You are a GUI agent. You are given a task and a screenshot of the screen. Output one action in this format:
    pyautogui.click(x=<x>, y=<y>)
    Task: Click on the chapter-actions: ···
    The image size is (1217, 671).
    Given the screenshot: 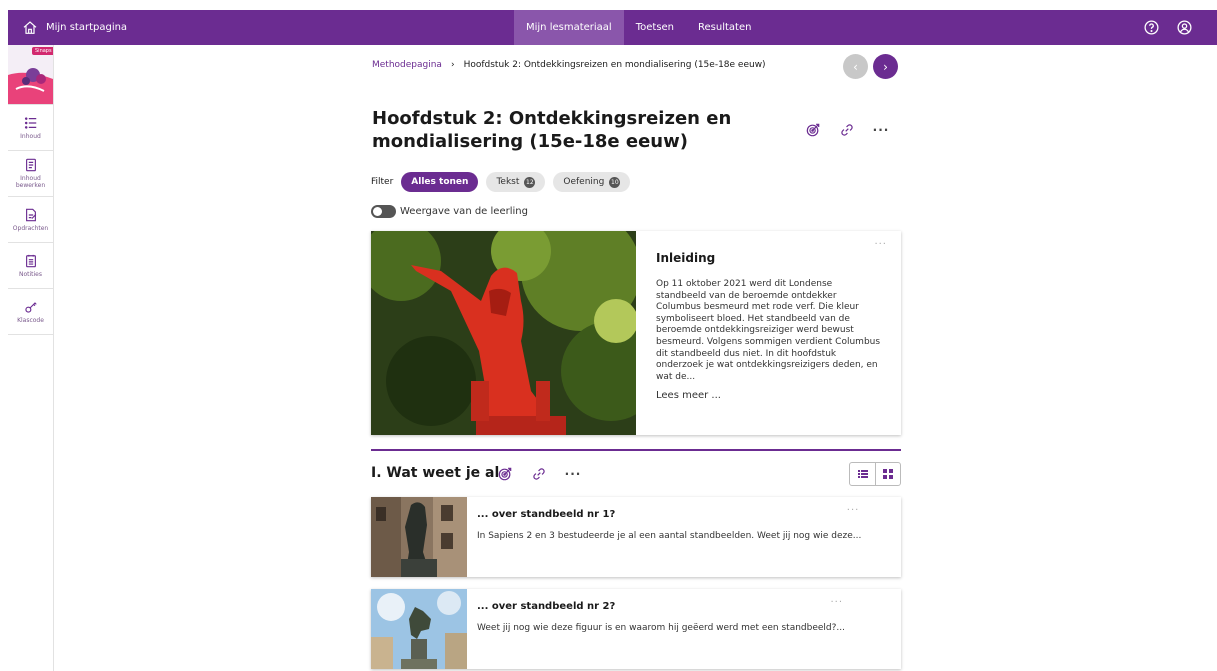 What is the action you would take?
    pyautogui.click(x=847, y=130)
    